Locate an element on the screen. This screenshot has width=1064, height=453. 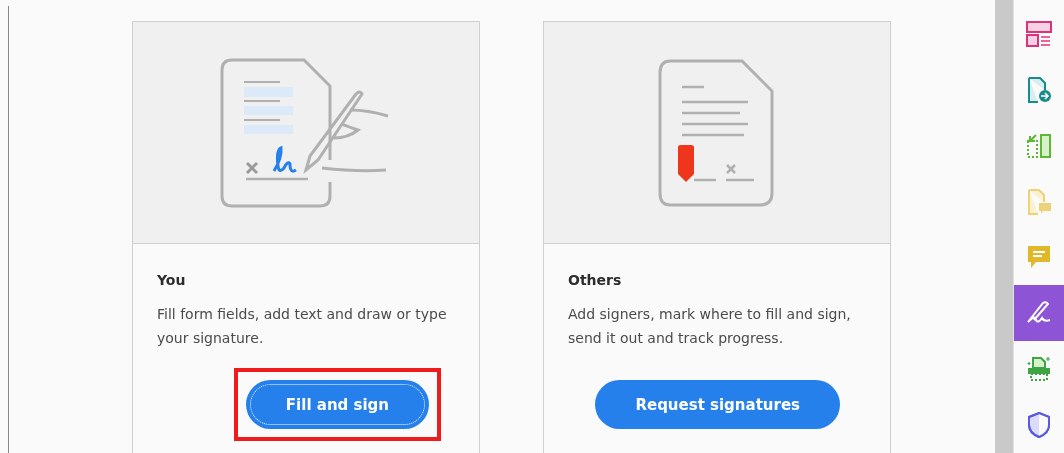
card-description: Add signers, mark where to fill and sign, send it out and track progress. is located at coordinates (710, 326).